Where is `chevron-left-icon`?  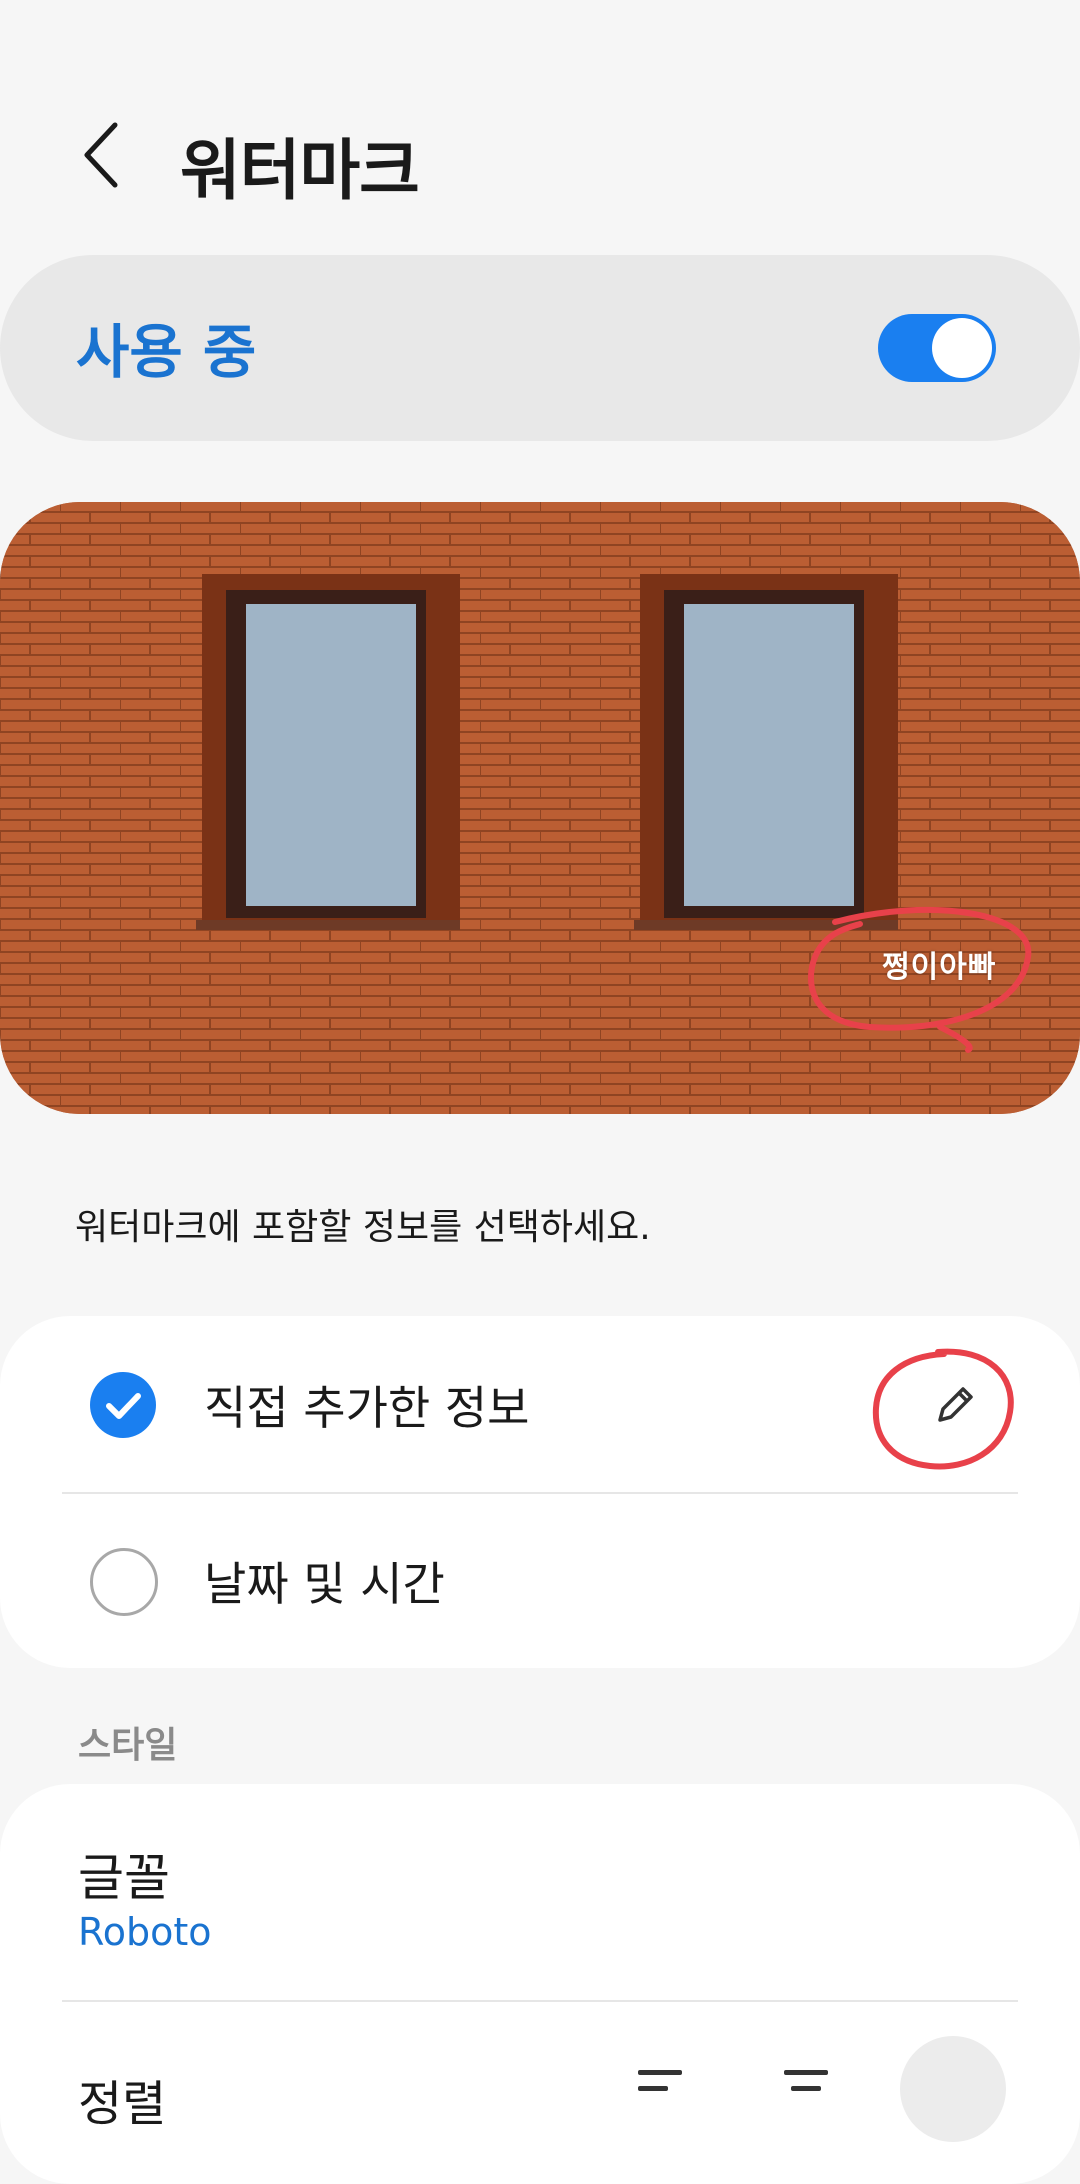
chevron-left-icon is located at coordinates (101, 155).